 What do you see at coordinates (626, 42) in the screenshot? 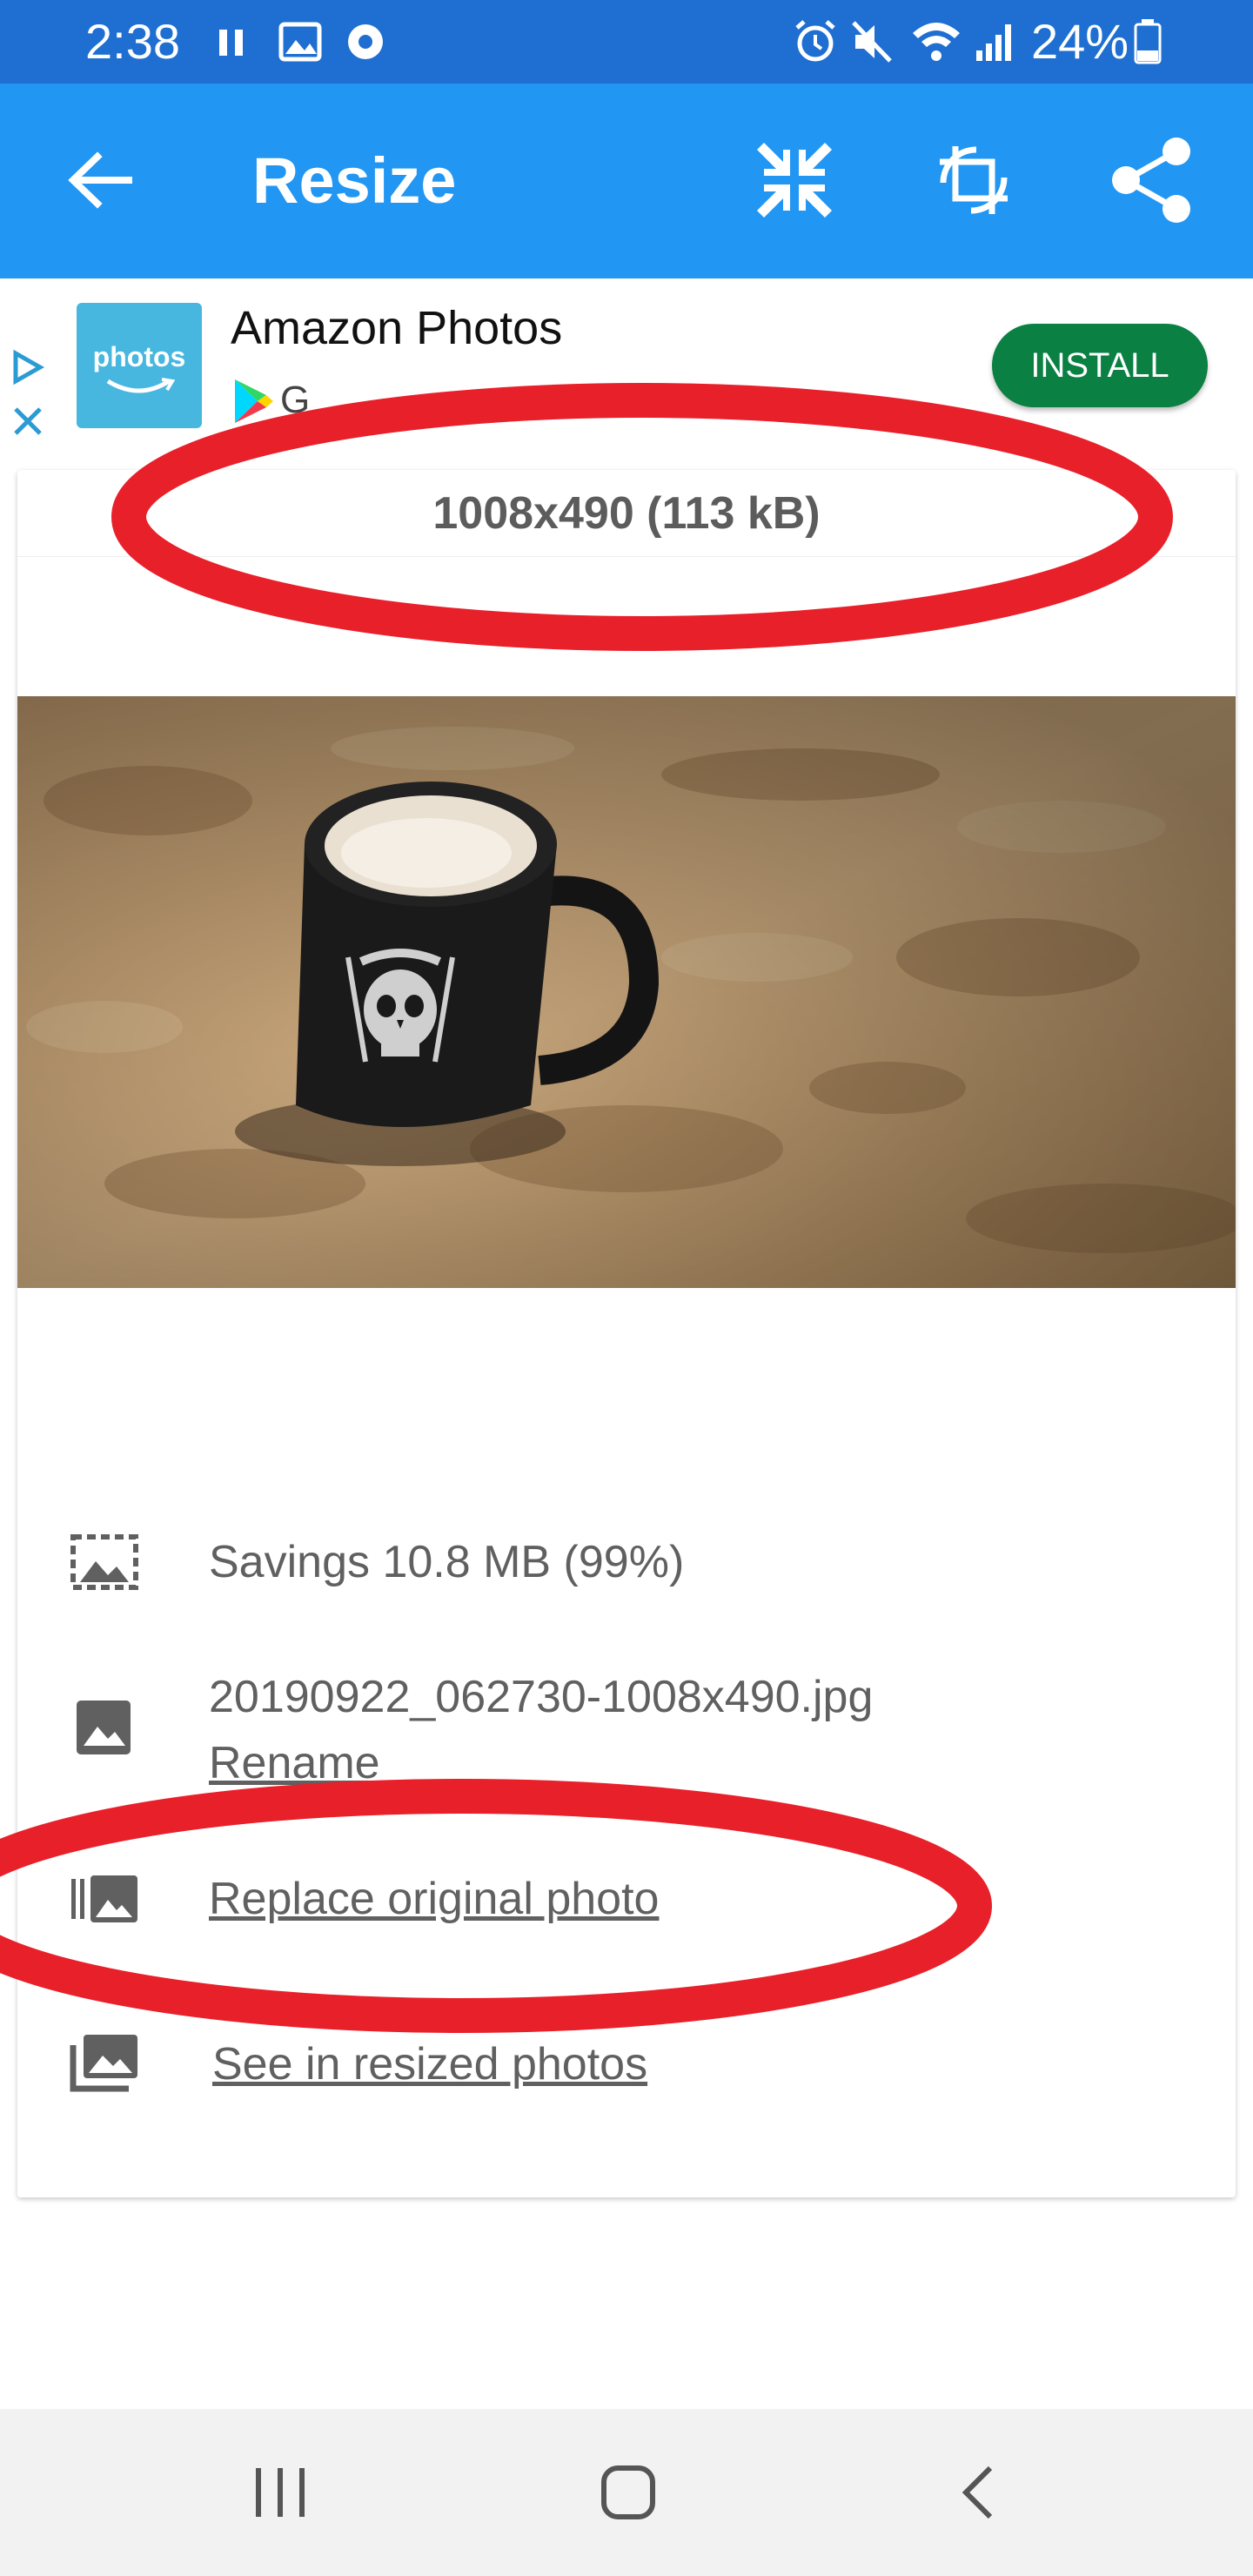
I see `status-bar: 2:38 24%` at bounding box center [626, 42].